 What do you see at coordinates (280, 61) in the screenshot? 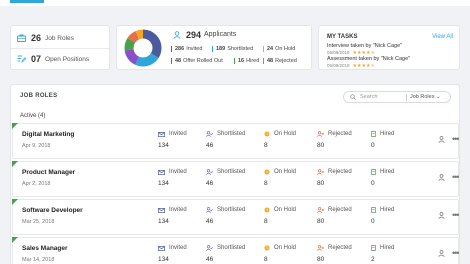
I see `legend-rejected: 48 Rejected` at bounding box center [280, 61].